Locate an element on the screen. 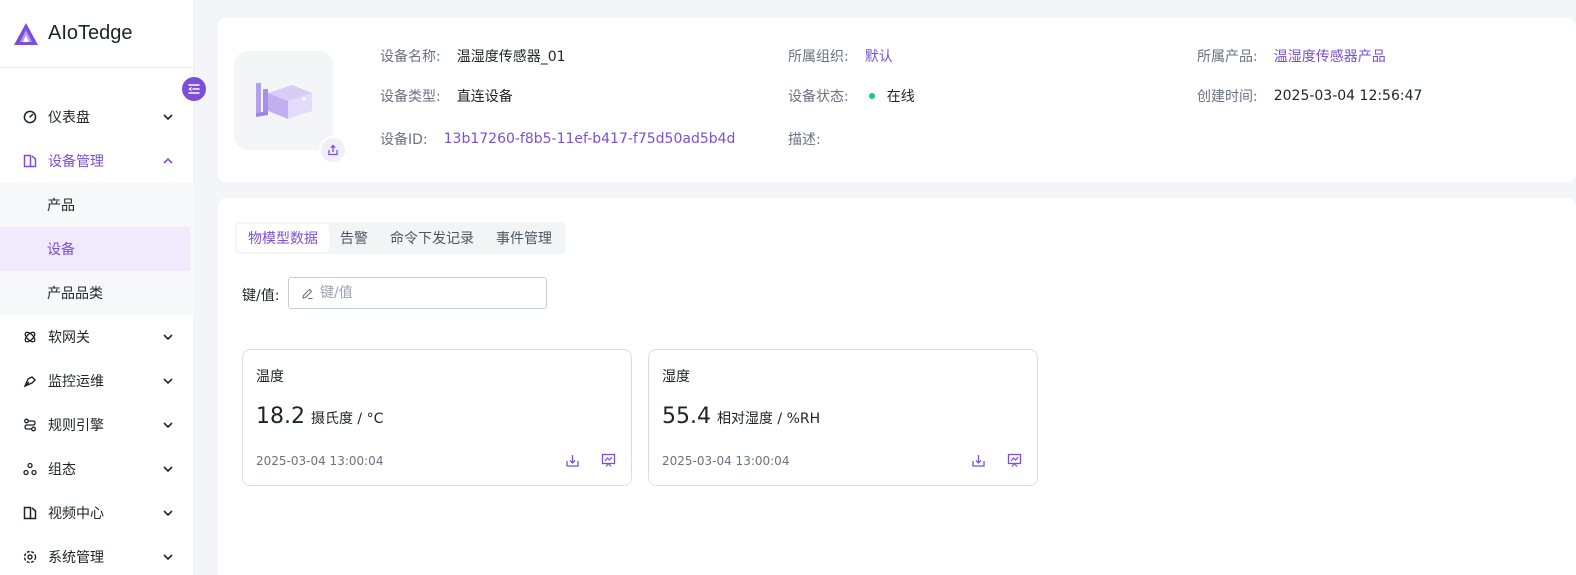  key-value-filter is located at coordinates (417, 293).